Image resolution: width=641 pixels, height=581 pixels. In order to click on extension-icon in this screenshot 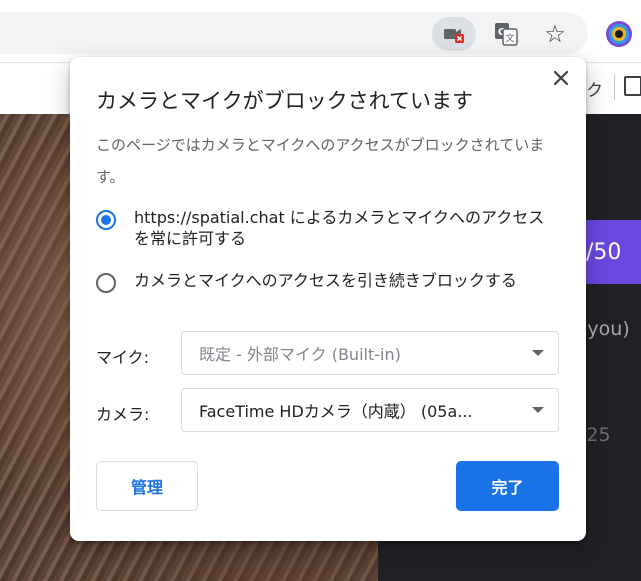, I will do `click(619, 34)`.